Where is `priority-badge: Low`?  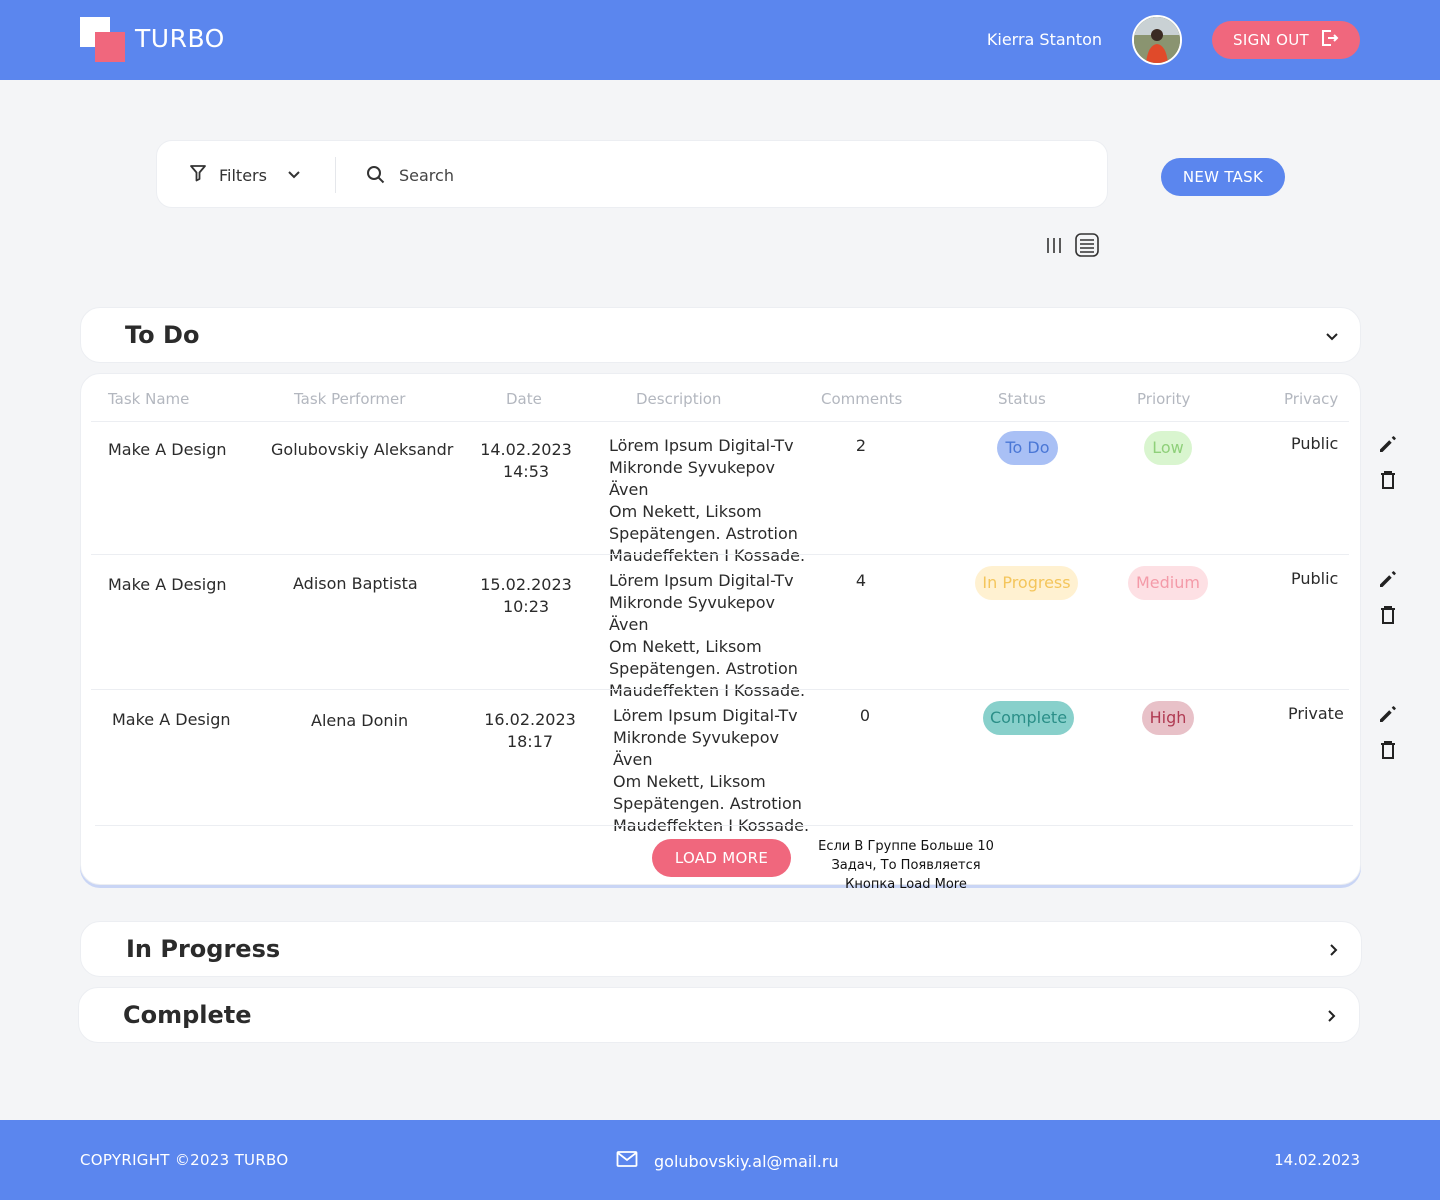
priority-badge: Low is located at coordinates (1168, 448).